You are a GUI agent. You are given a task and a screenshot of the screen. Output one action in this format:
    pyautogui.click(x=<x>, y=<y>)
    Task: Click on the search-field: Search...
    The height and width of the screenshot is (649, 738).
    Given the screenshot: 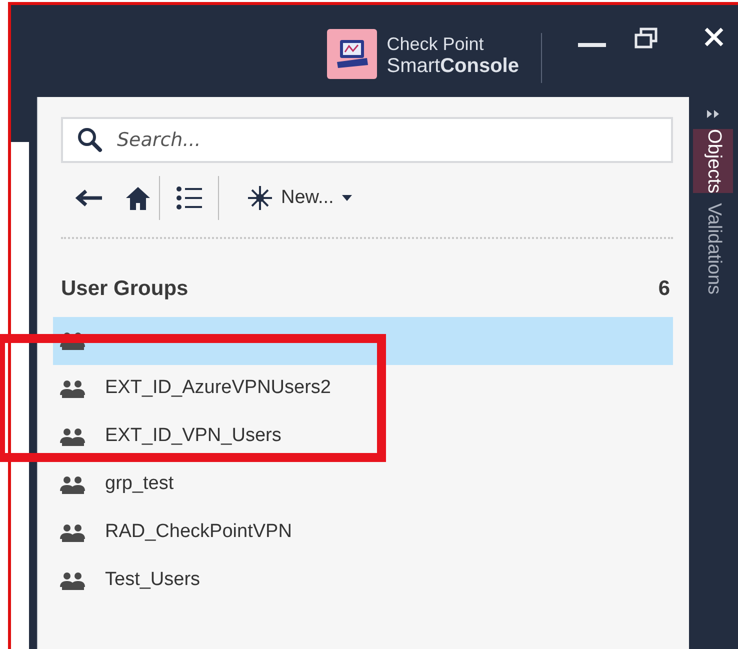 What is the action you would take?
    pyautogui.click(x=367, y=140)
    